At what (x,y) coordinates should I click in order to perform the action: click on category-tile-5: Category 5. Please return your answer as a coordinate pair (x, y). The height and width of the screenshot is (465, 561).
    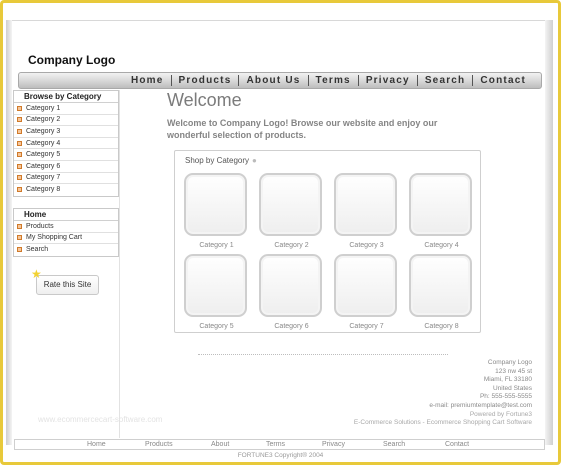
    Looking at the image, I should click on (216, 292).